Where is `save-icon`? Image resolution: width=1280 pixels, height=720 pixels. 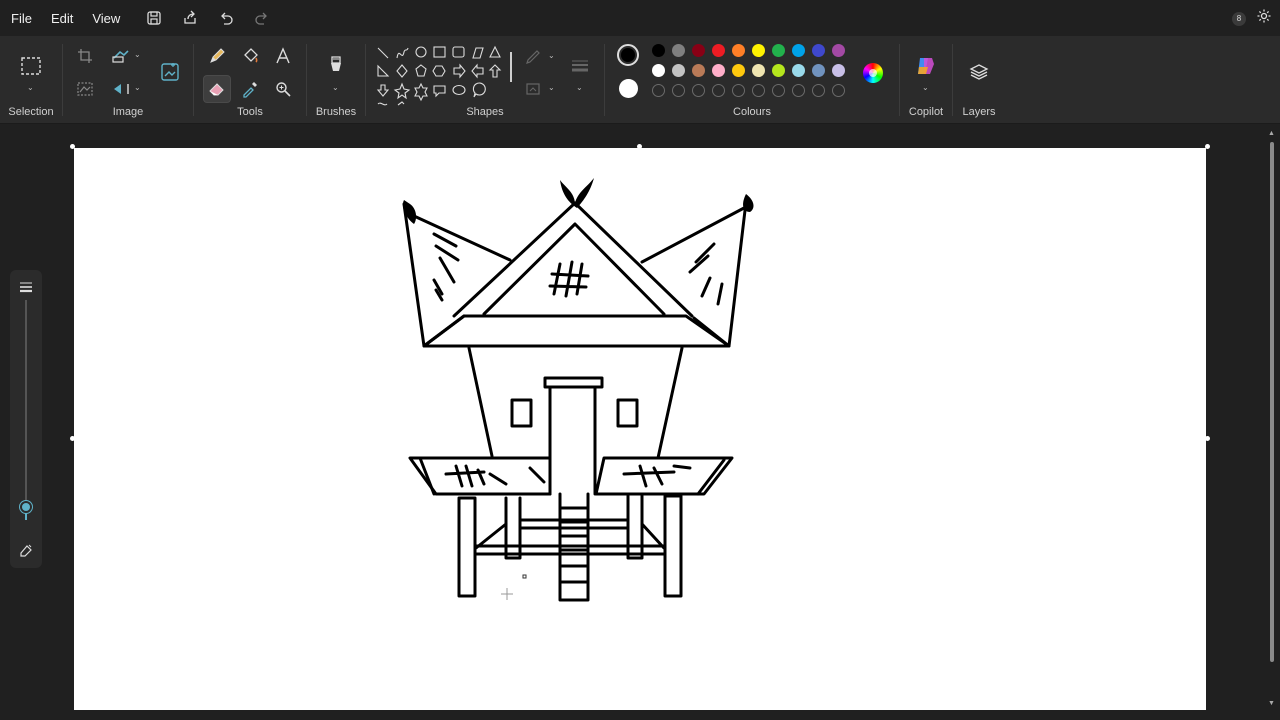 save-icon is located at coordinates (154, 18).